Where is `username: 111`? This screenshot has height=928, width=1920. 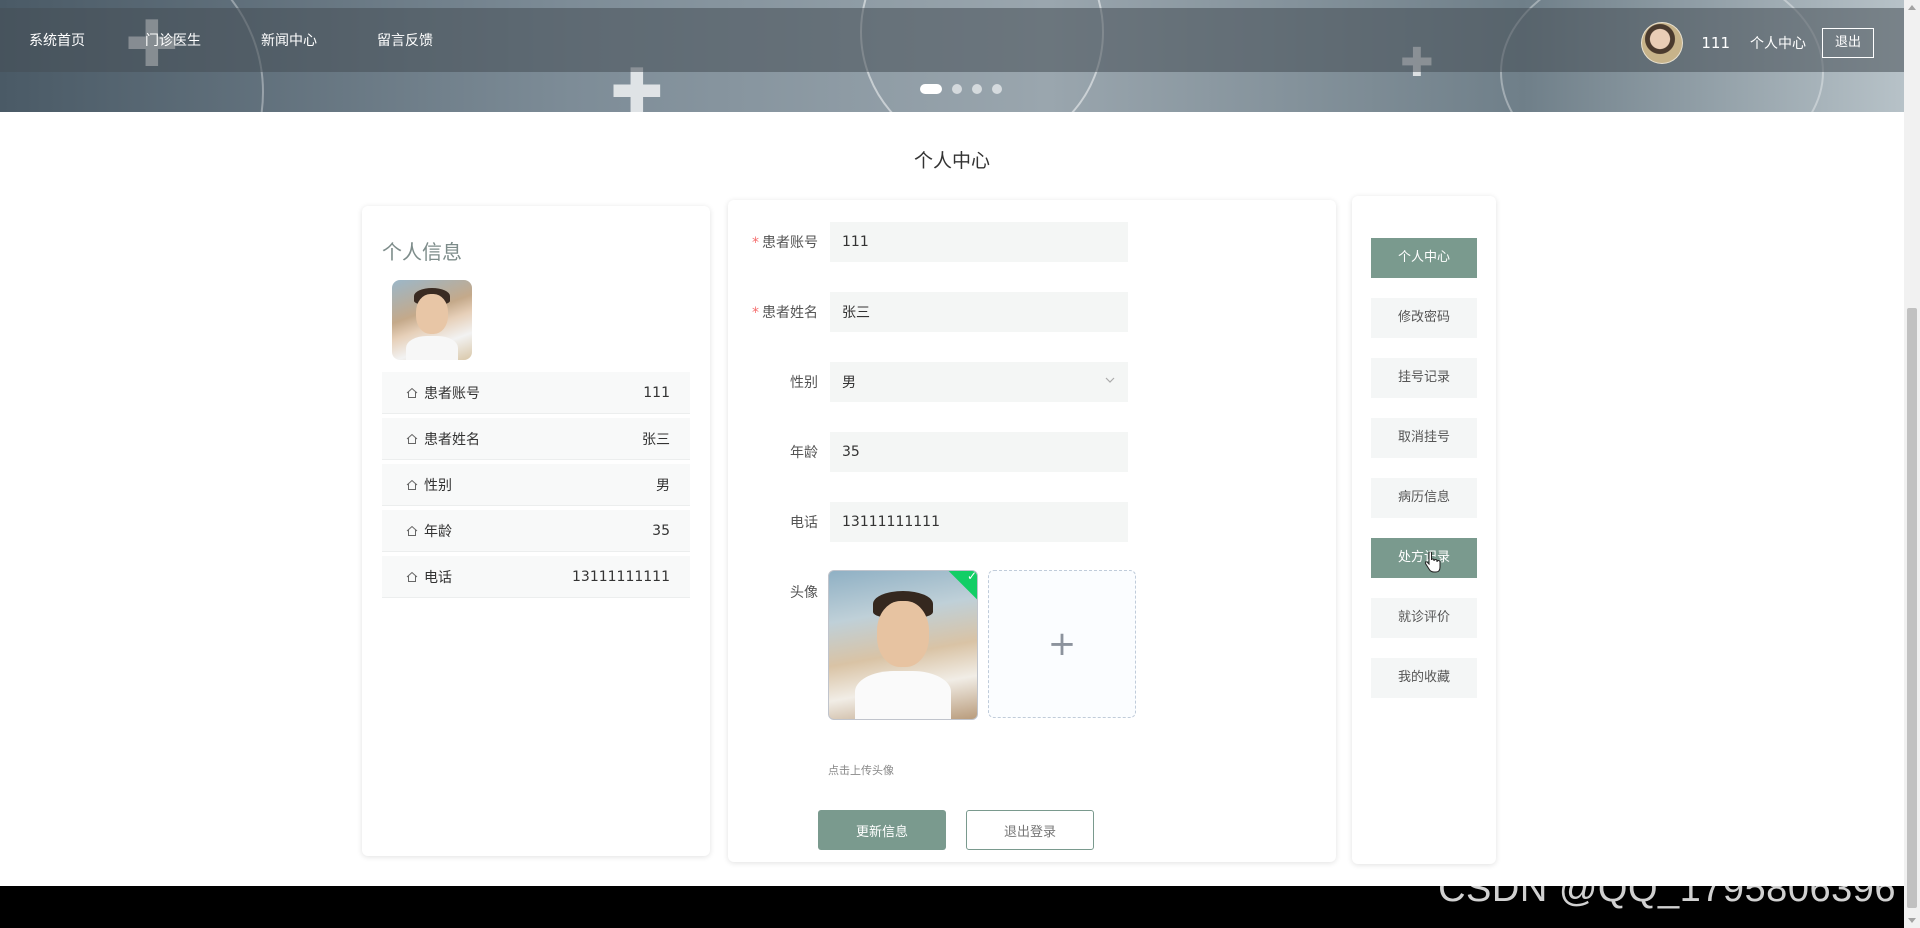
username: 111 is located at coordinates (1715, 43).